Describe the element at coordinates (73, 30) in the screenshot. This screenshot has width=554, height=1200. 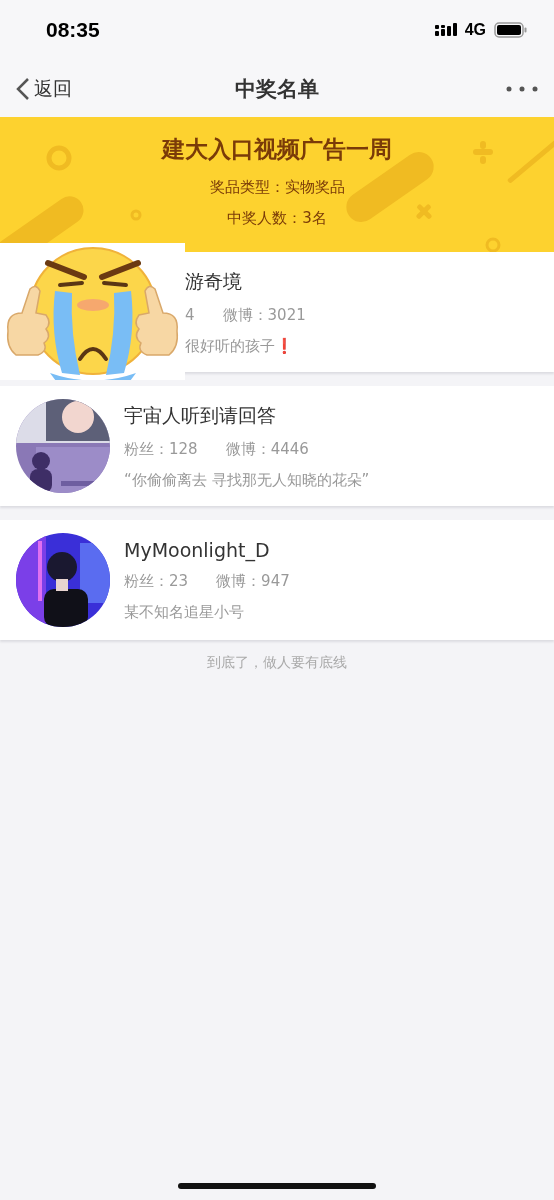
I see `time: 08:35` at that location.